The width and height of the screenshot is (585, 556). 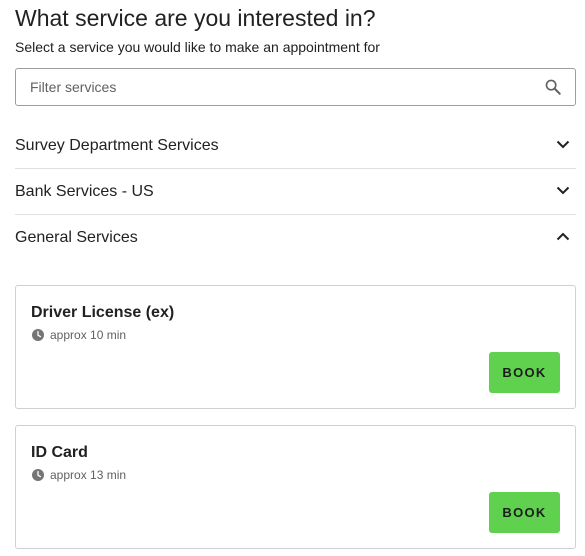 I want to click on category-label: Survey Department Services, so click(x=117, y=145).